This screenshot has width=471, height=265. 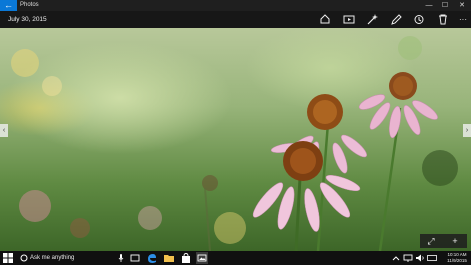 What do you see at coordinates (8, 258) in the screenshot?
I see `windows-start-button` at bounding box center [8, 258].